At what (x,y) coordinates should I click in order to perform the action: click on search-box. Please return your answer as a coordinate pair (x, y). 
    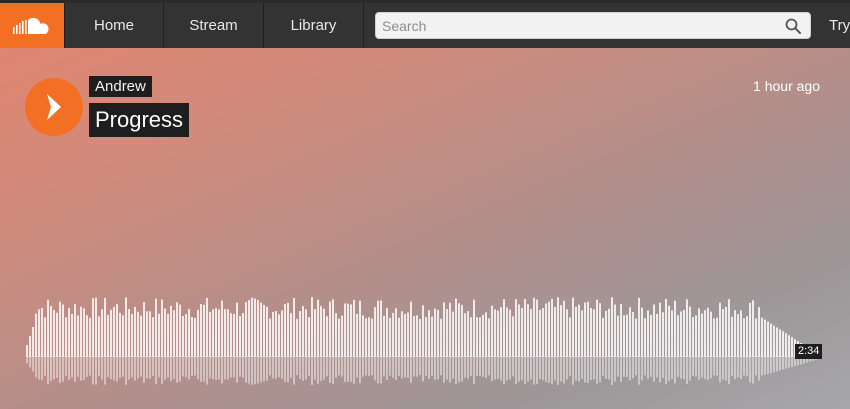
    Looking at the image, I should click on (593, 25).